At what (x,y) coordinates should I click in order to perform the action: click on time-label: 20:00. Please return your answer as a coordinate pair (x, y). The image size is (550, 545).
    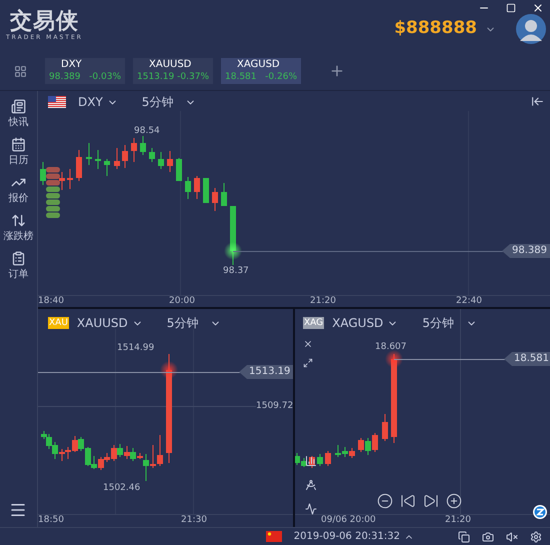
    Looking at the image, I should click on (182, 301).